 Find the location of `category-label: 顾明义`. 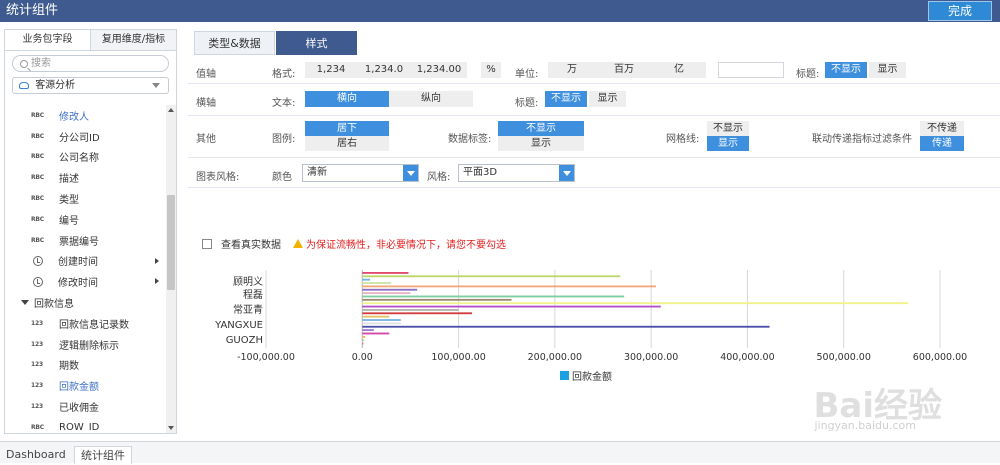

category-label: 顾明义 is located at coordinates (248, 282).